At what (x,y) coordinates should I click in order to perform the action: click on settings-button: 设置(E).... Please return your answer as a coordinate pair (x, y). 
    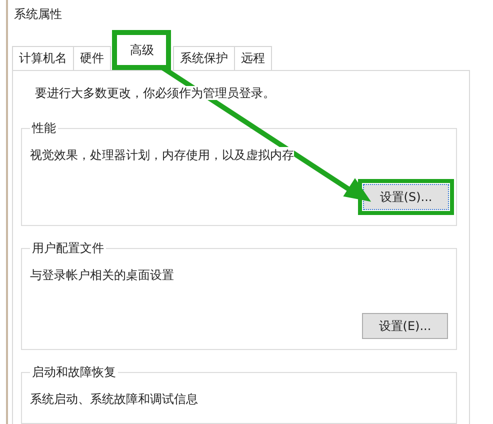
    Looking at the image, I should click on (405, 326).